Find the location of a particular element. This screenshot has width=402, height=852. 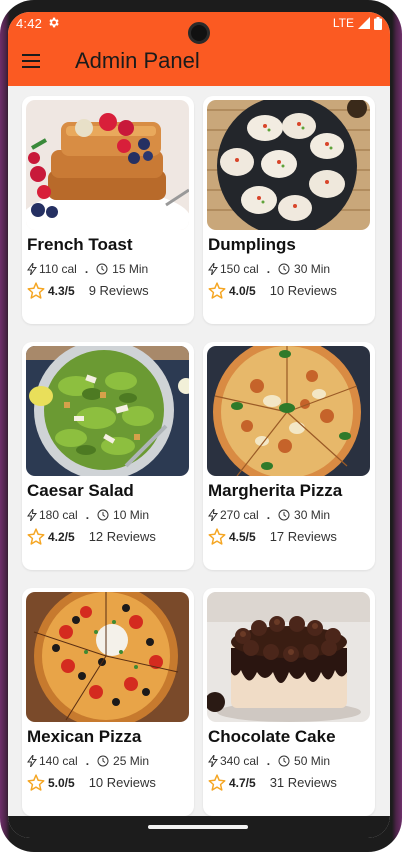

recipe-meta: 110 cal . 15 Min is located at coordinates (87, 269).